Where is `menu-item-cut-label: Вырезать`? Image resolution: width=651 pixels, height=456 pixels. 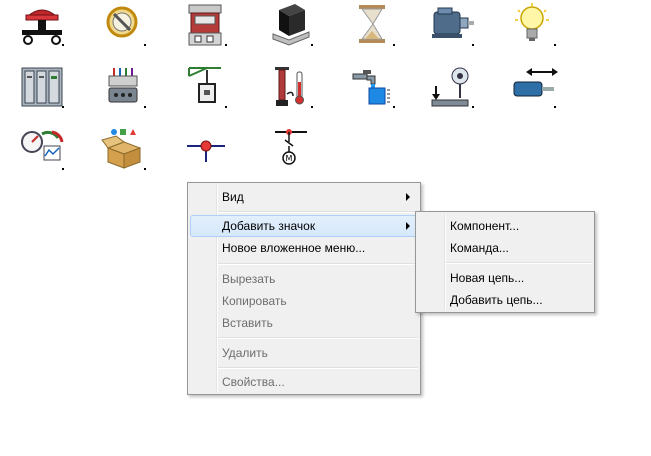 menu-item-cut-label: Вырезать is located at coordinates (249, 279).